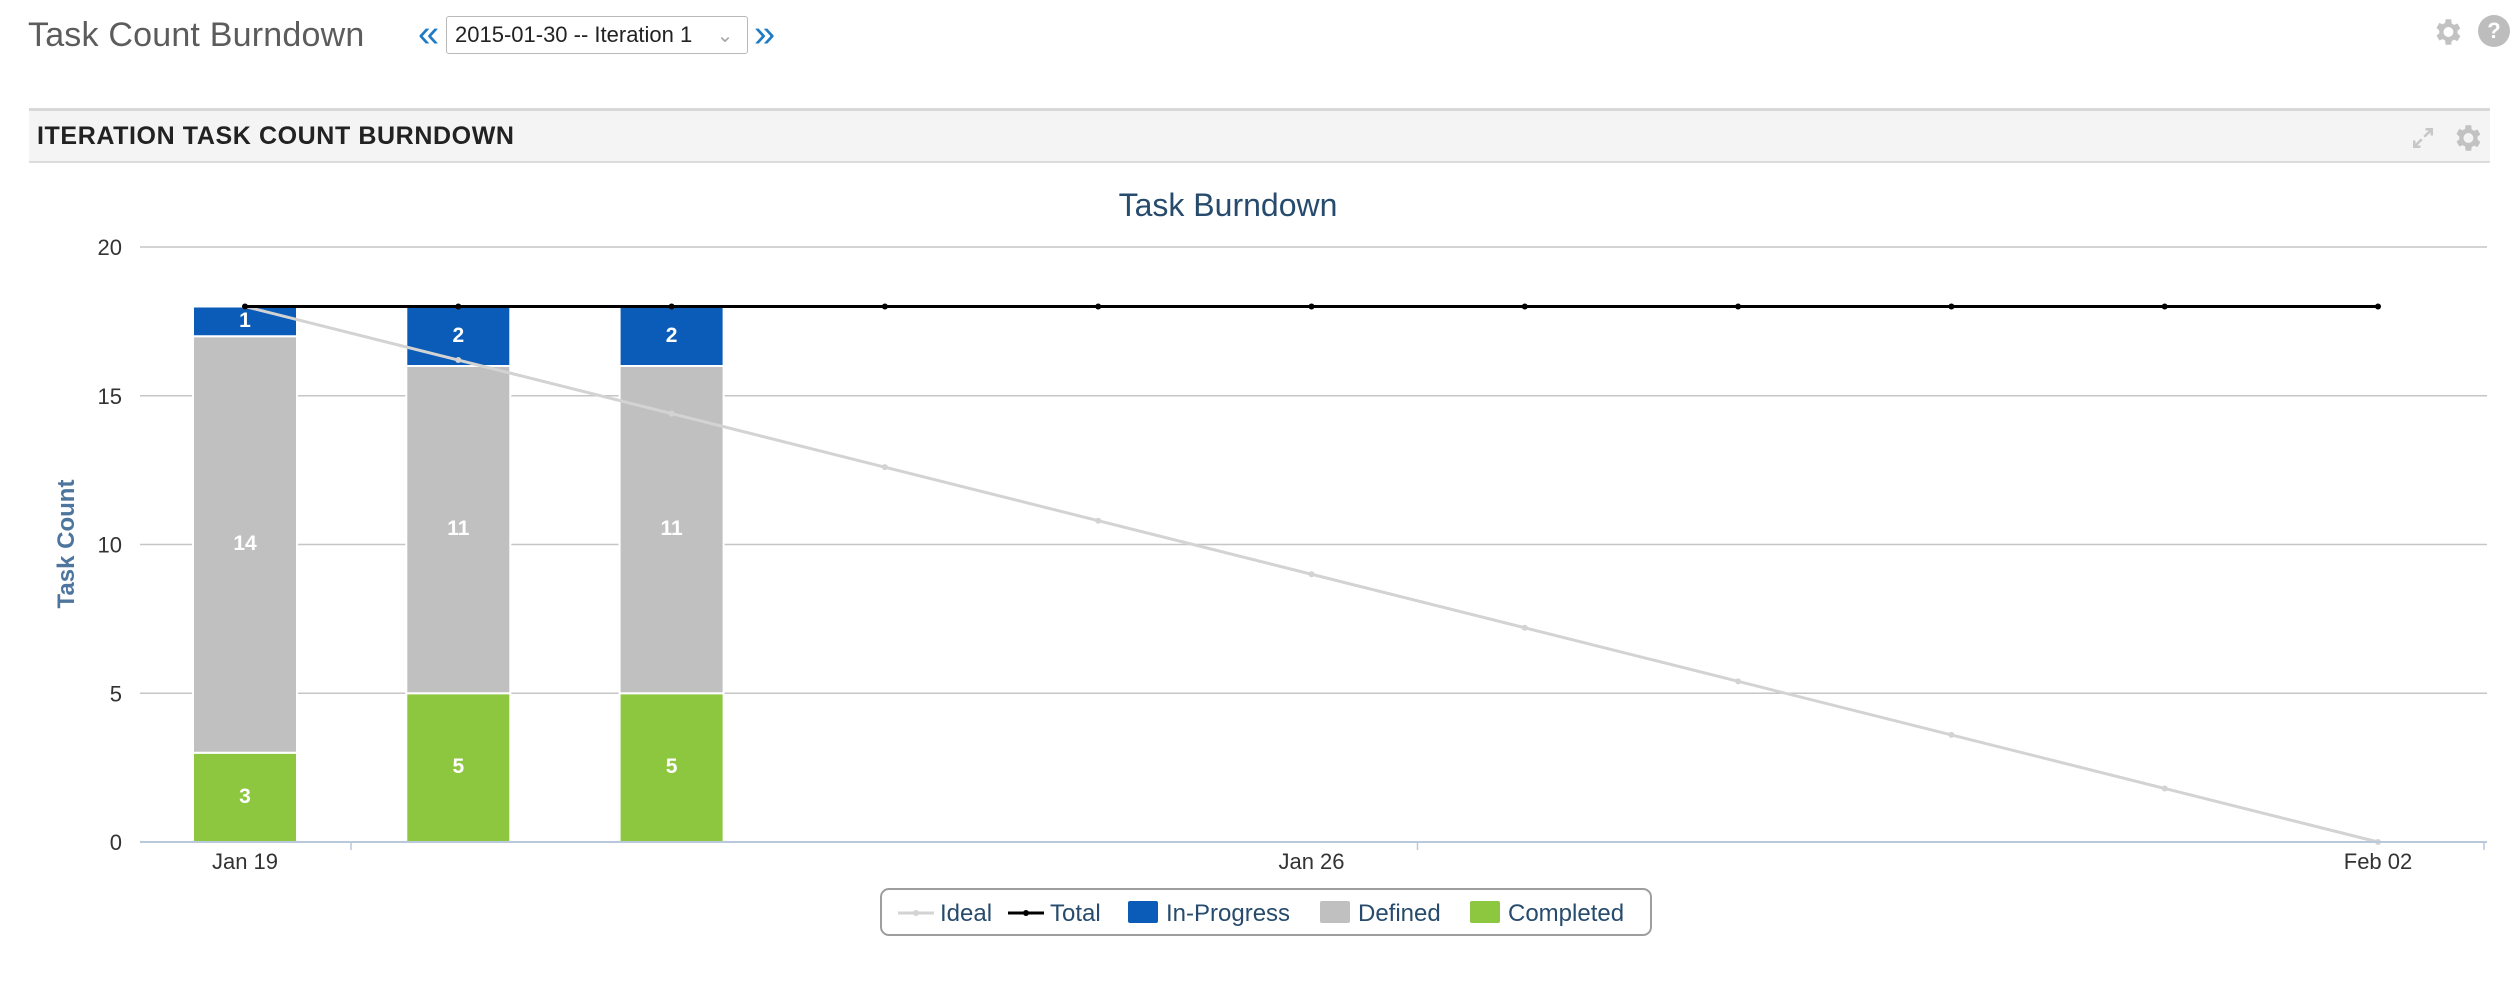 This screenshot has height=987, width=2520. What do you see at coordinates (966, 913) in the screenshot?
I see `ideal-legend-label: Ideal` at bounding box center [966, 913].